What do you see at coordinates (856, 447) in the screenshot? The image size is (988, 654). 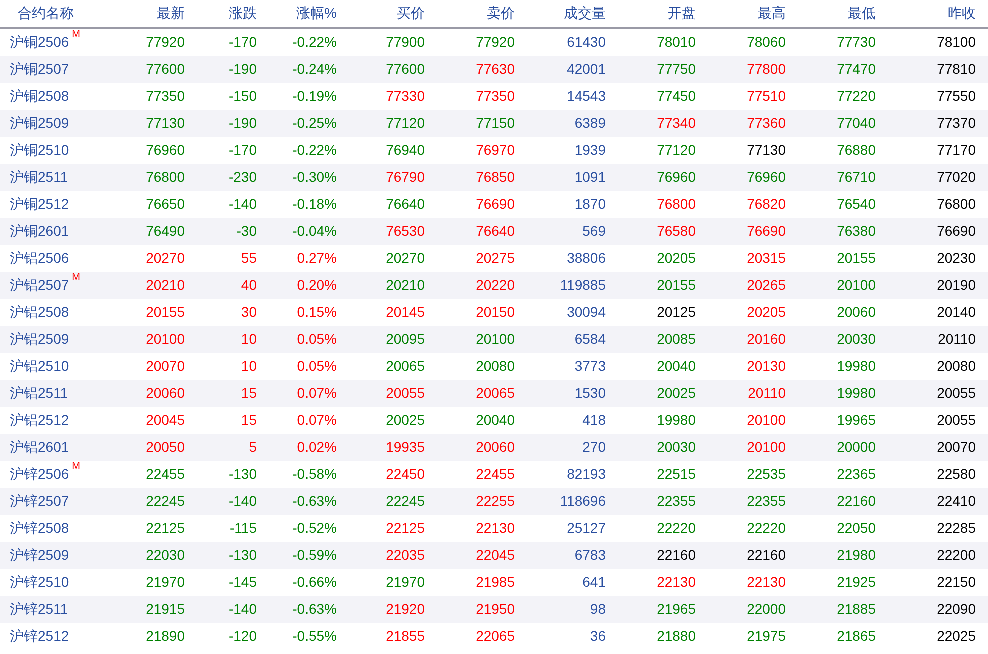 I see `table-cell-text: 20000` at bounding box center [856, 447].